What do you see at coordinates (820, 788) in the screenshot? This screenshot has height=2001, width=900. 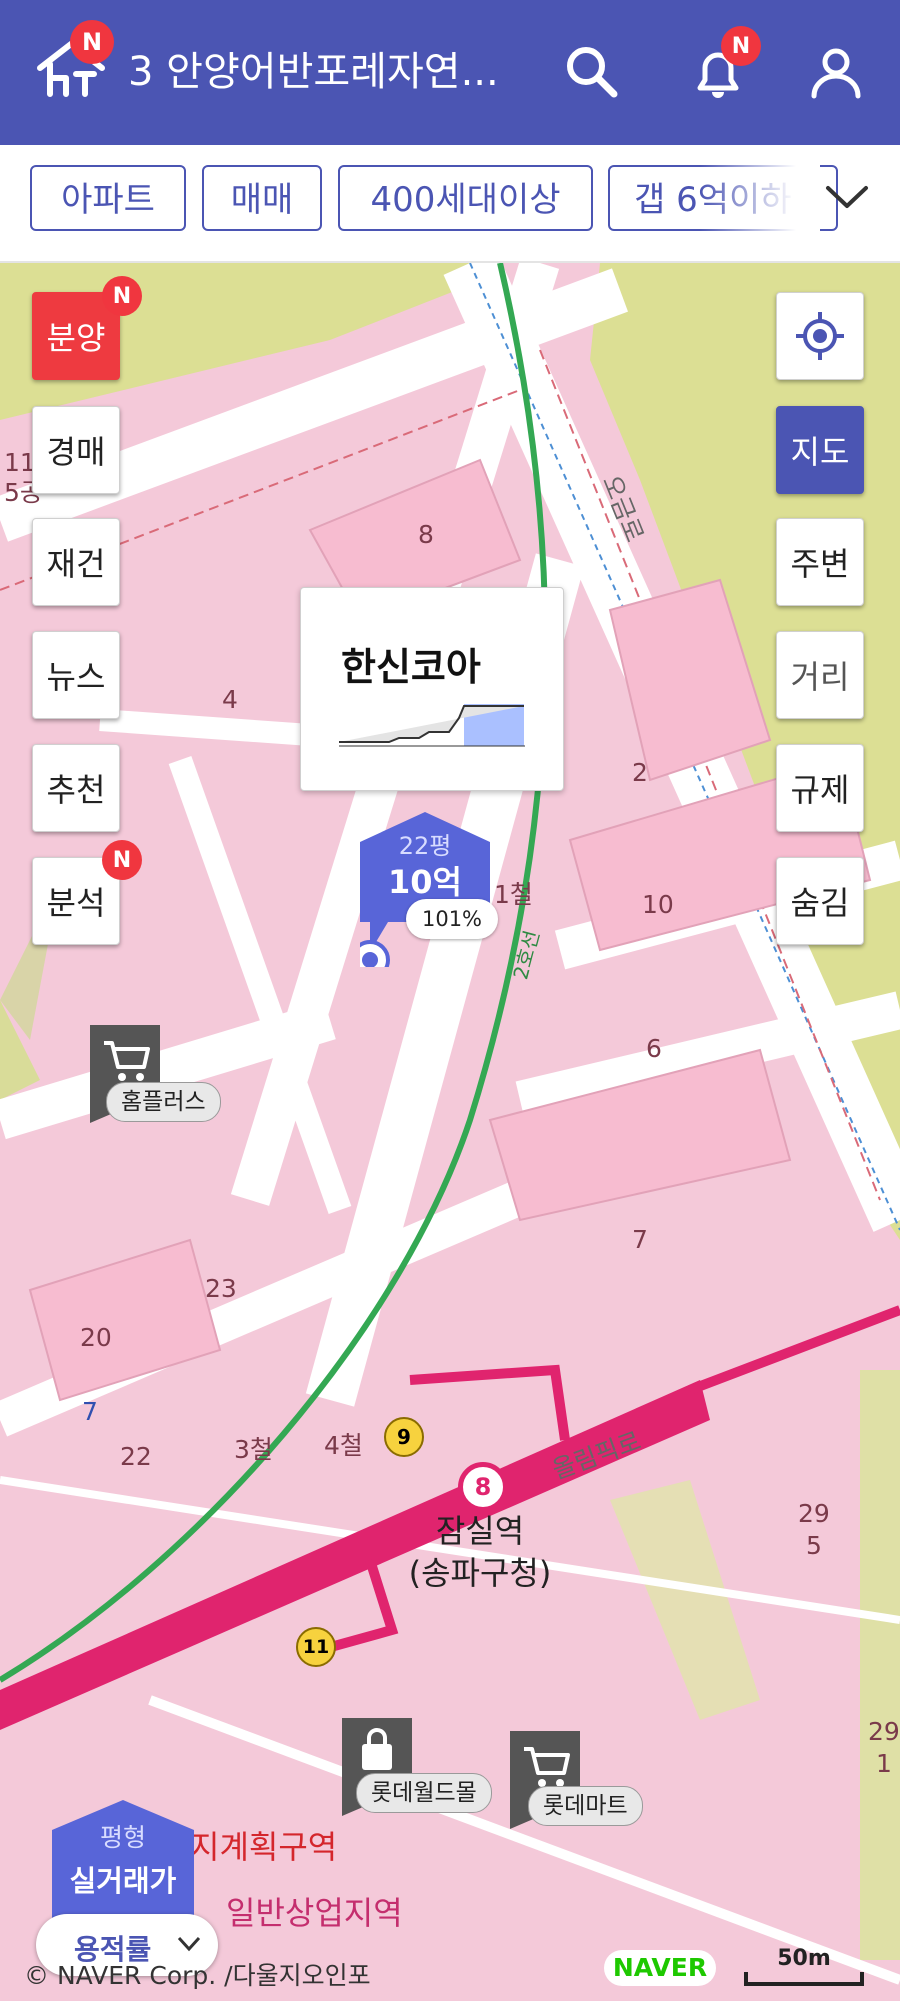 I see `regulation-button: 규제` at bounding box center [820, 788].